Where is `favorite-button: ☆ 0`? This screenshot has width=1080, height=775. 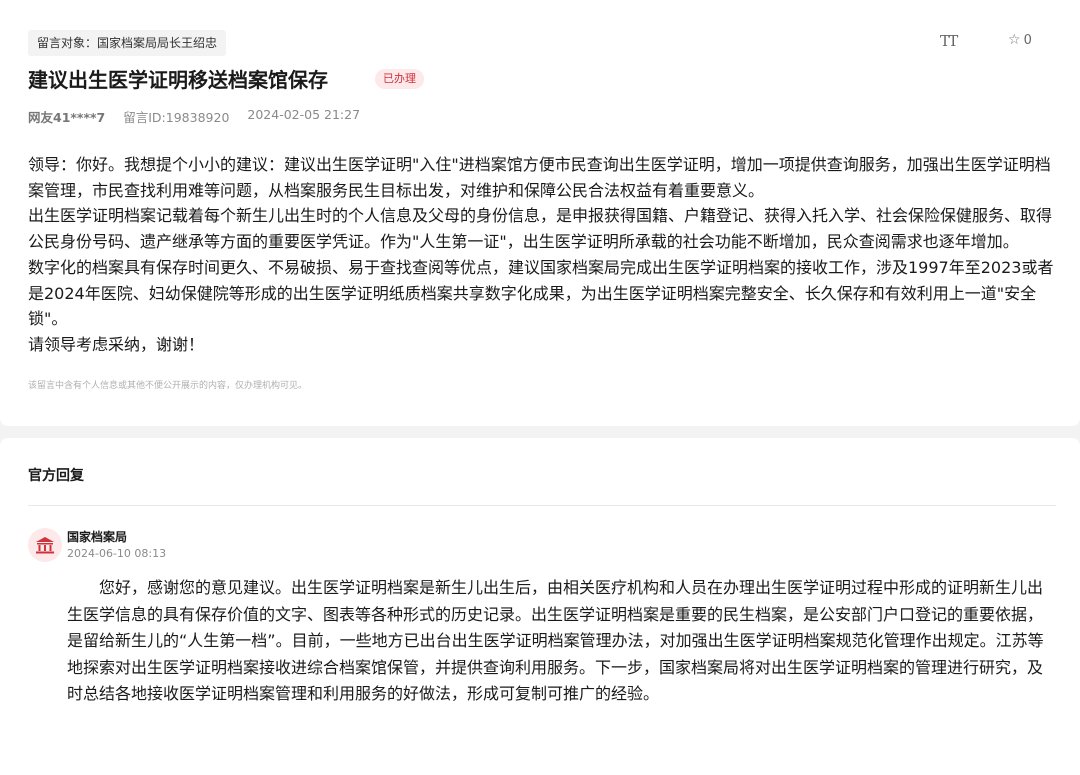 favorite-button: ☆ 0 is located at coordinates (1020, 40).